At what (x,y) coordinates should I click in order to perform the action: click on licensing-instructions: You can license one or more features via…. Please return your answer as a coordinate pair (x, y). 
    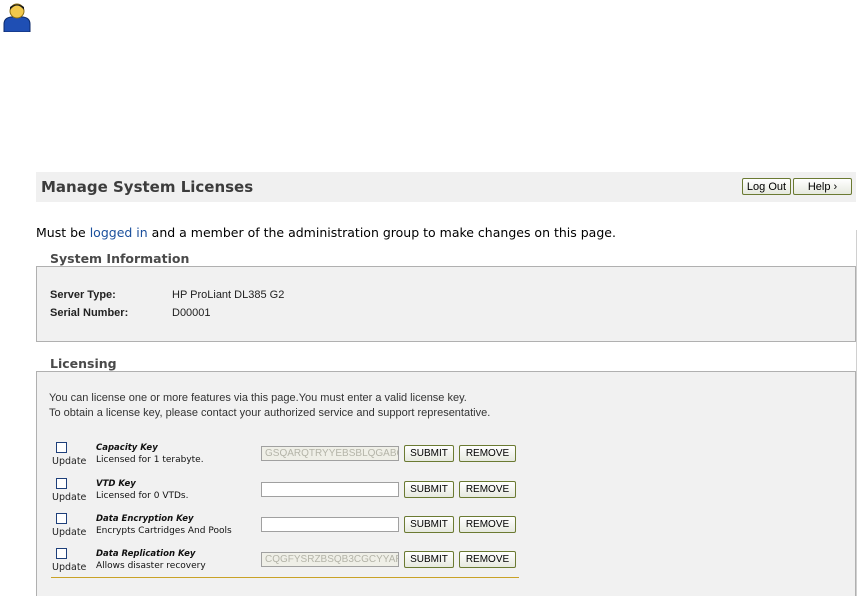
    Looking at the image, I should click on (269, 406).